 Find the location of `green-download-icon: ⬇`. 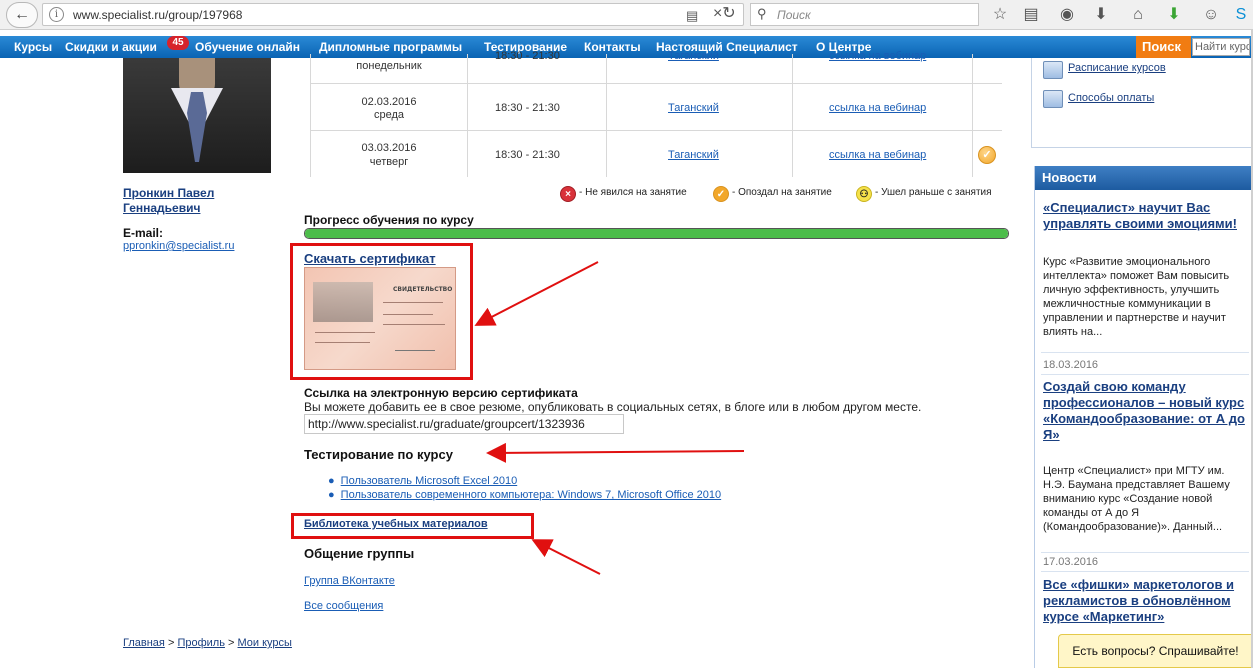

green-download-icon: ⬇ is located at coordinates (1174, 15).